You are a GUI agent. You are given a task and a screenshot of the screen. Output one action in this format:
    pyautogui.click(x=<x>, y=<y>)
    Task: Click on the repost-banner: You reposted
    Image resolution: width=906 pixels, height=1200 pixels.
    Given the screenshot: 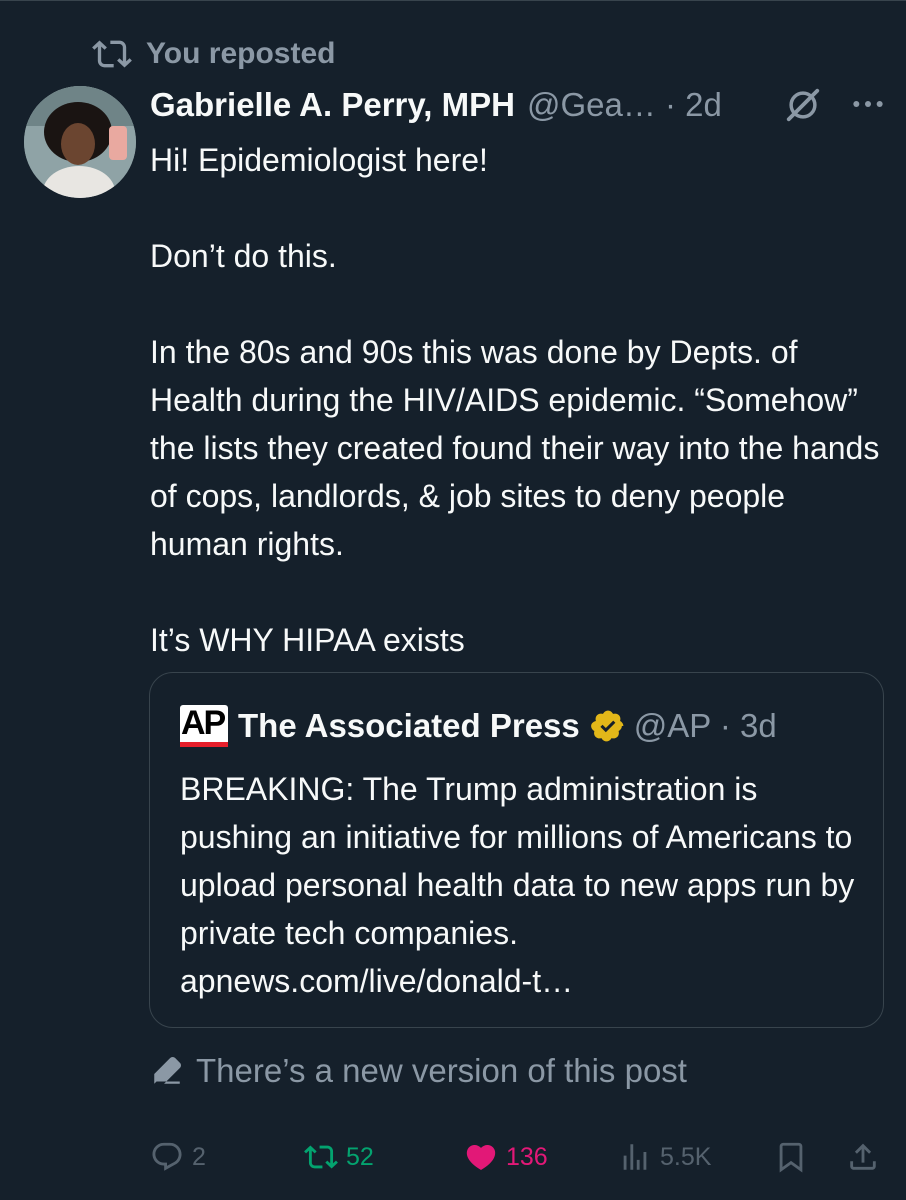 What is the action you would take?
    pyautogui.click(x=213, y=54)
    